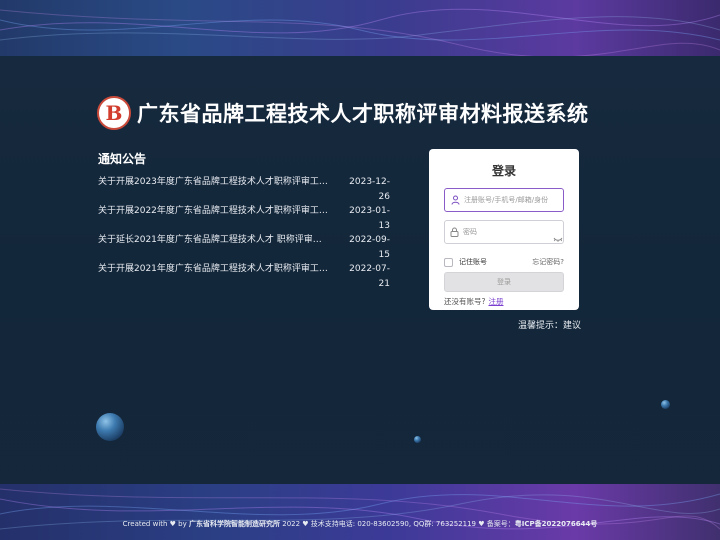 The image size is (720, 540). I want to click on notice-title: 关于延长2021年度广东省品牌工程技术人才 职称评审申报时间的通知, so click(214, 247).